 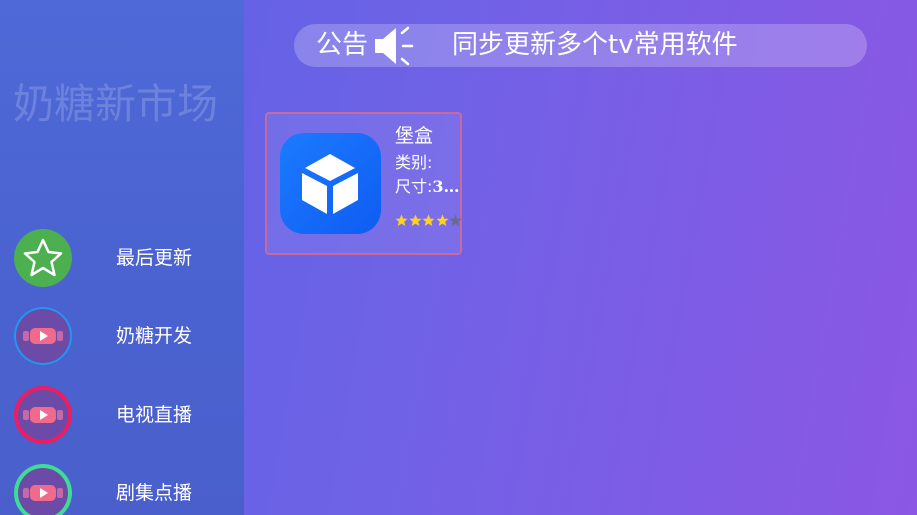 I want to click on notice-label: 公告, so click(x=342, y=45).